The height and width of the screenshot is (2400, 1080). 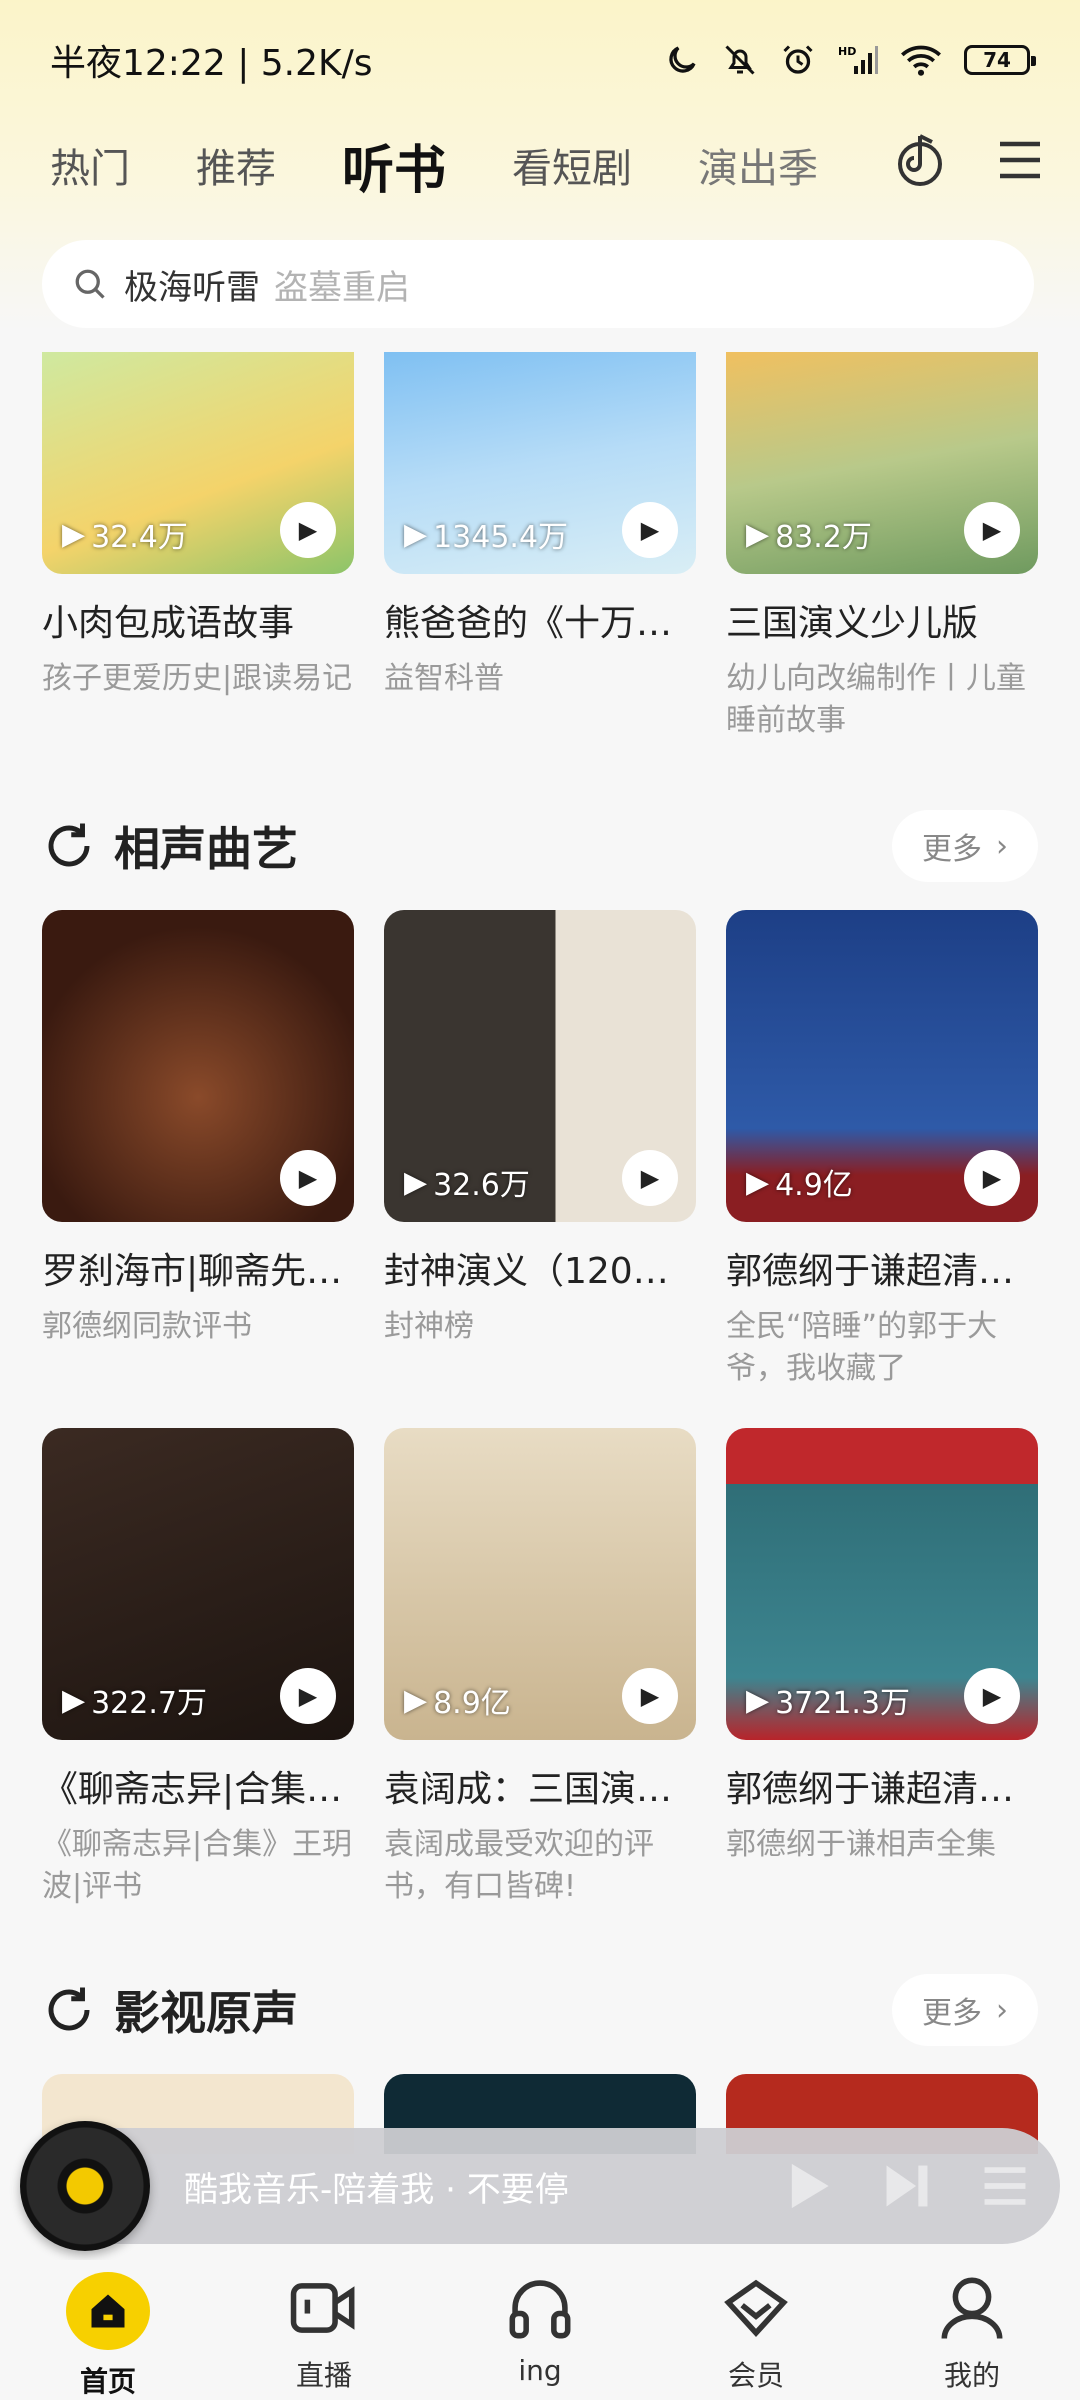 I want to click on mini-player: 酷我音乐-陪着我 · 不要停, so click(x=540, y=2186).